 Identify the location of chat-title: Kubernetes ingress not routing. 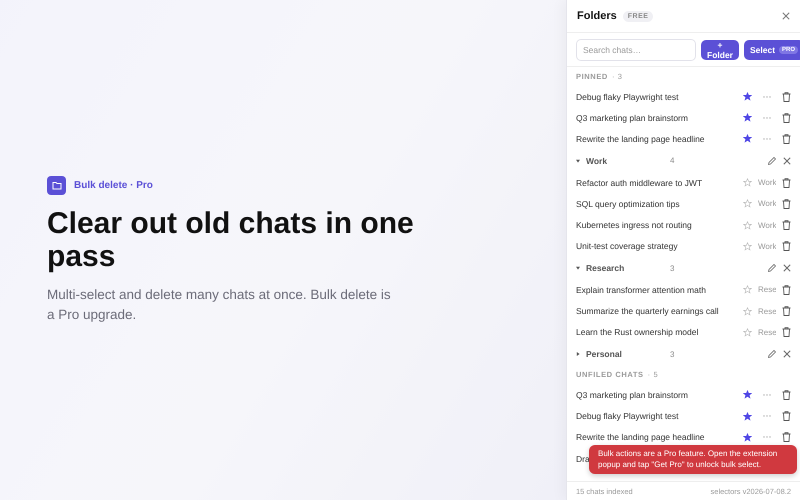
(656, 225).